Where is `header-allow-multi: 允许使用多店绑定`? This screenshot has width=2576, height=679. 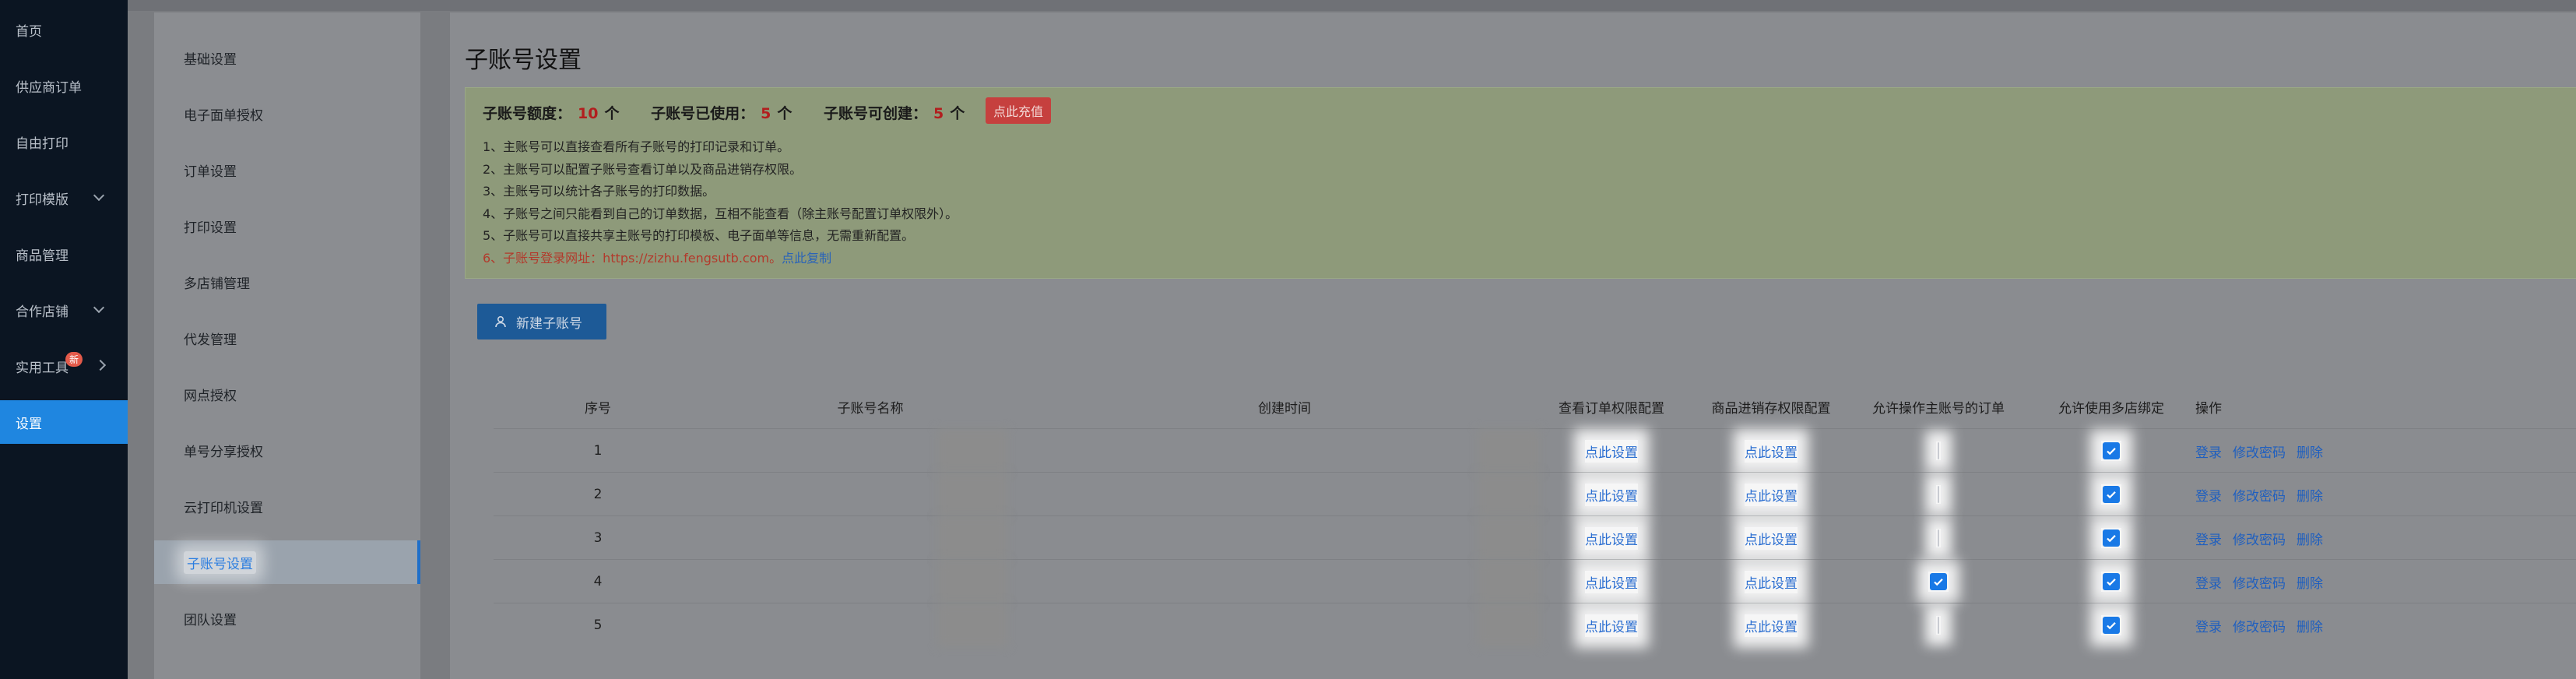
header-allow-multi: 允许使用多店绑定 is located at coordinates (2111, 408).